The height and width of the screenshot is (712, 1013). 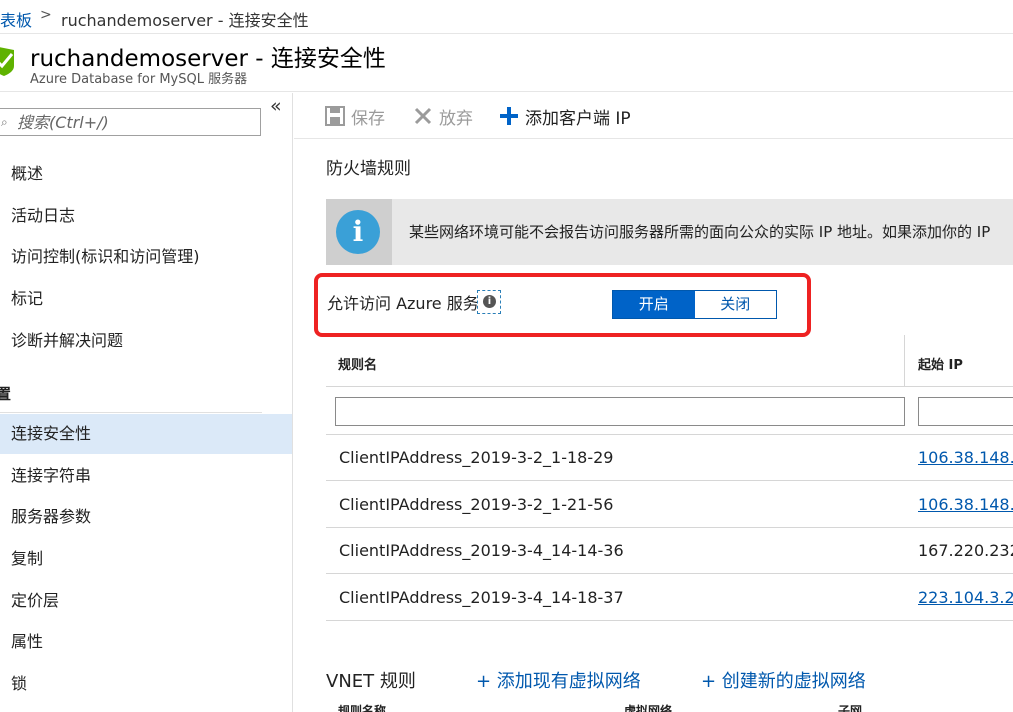 I want to click on new-start-ip-input, so click(x=965, y=411).